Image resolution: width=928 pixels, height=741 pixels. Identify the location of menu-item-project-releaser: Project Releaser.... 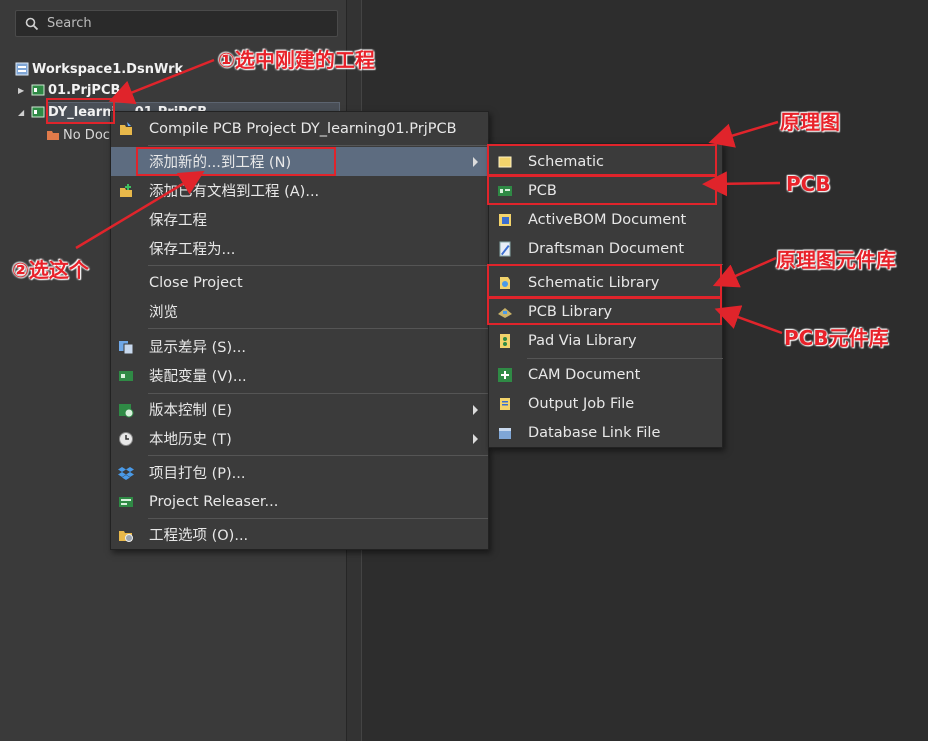
(299, 501).